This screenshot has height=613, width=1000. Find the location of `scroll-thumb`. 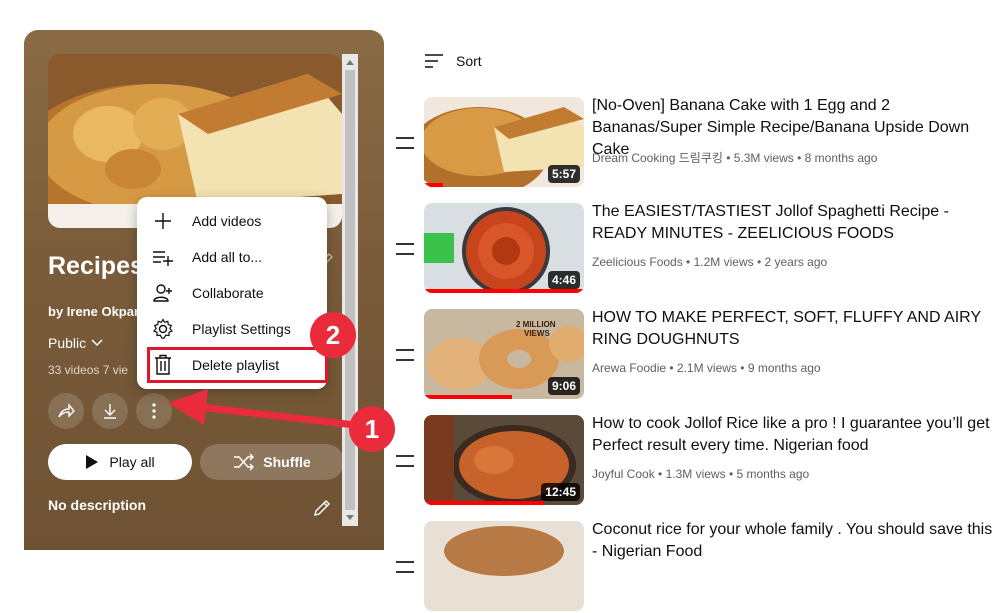

scroll-thumb is located at coordinates (350, 290).